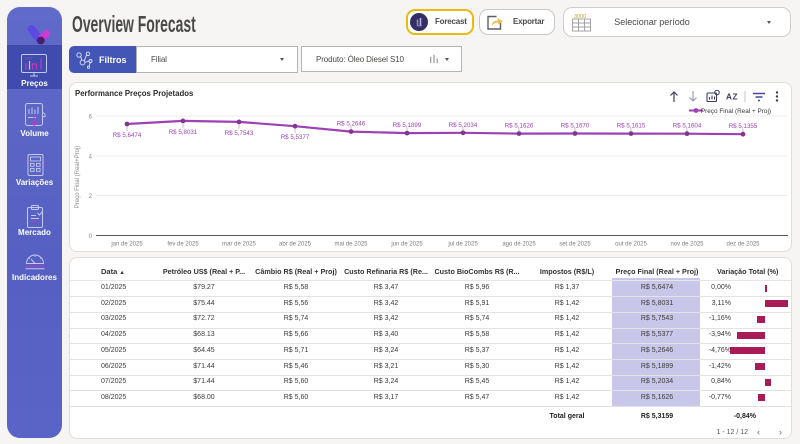  Describe the element at coordinates (295, 245) in the screenshot. I see `svg-text: abr de 2025` at that location.